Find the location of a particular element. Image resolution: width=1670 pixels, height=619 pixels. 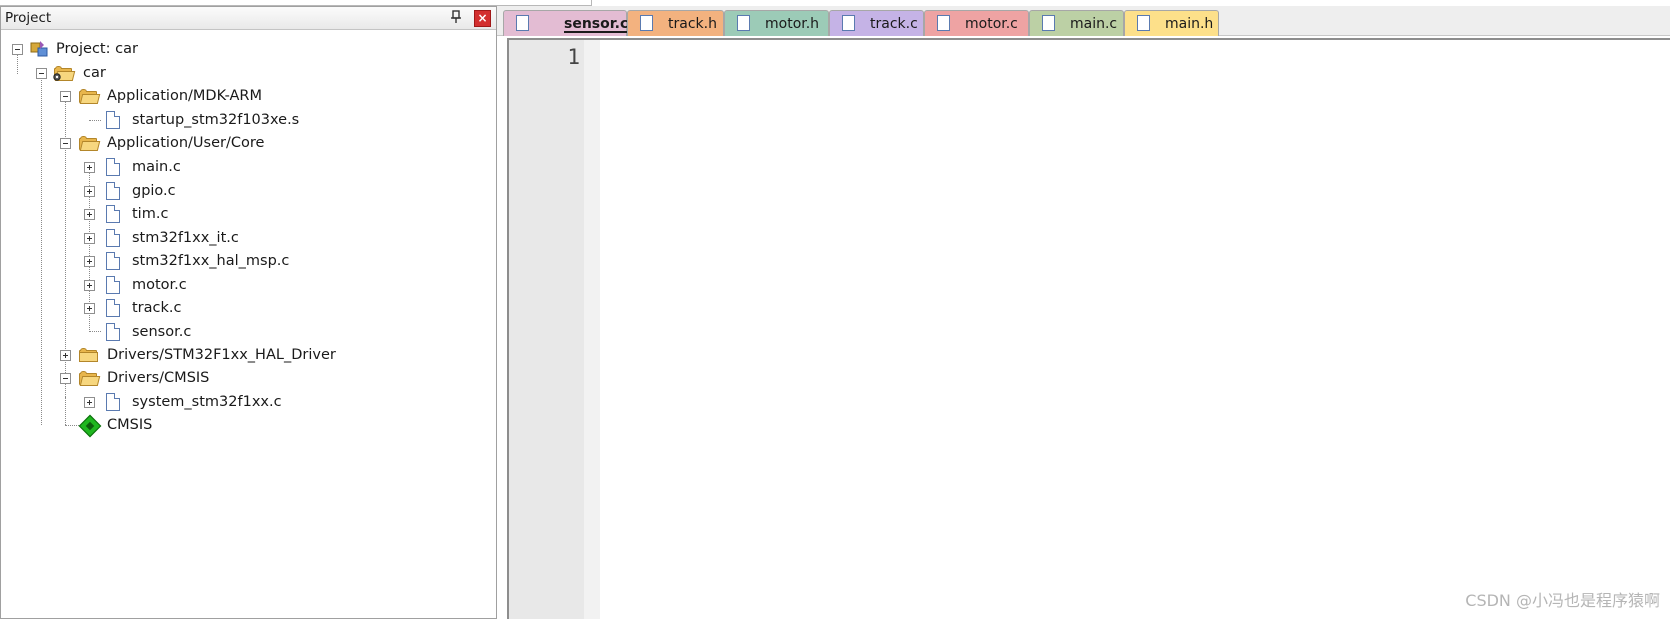

tree-item-file-msp-c: stm32f1xx_hal_msp.c is located at coordinates (151, 262).